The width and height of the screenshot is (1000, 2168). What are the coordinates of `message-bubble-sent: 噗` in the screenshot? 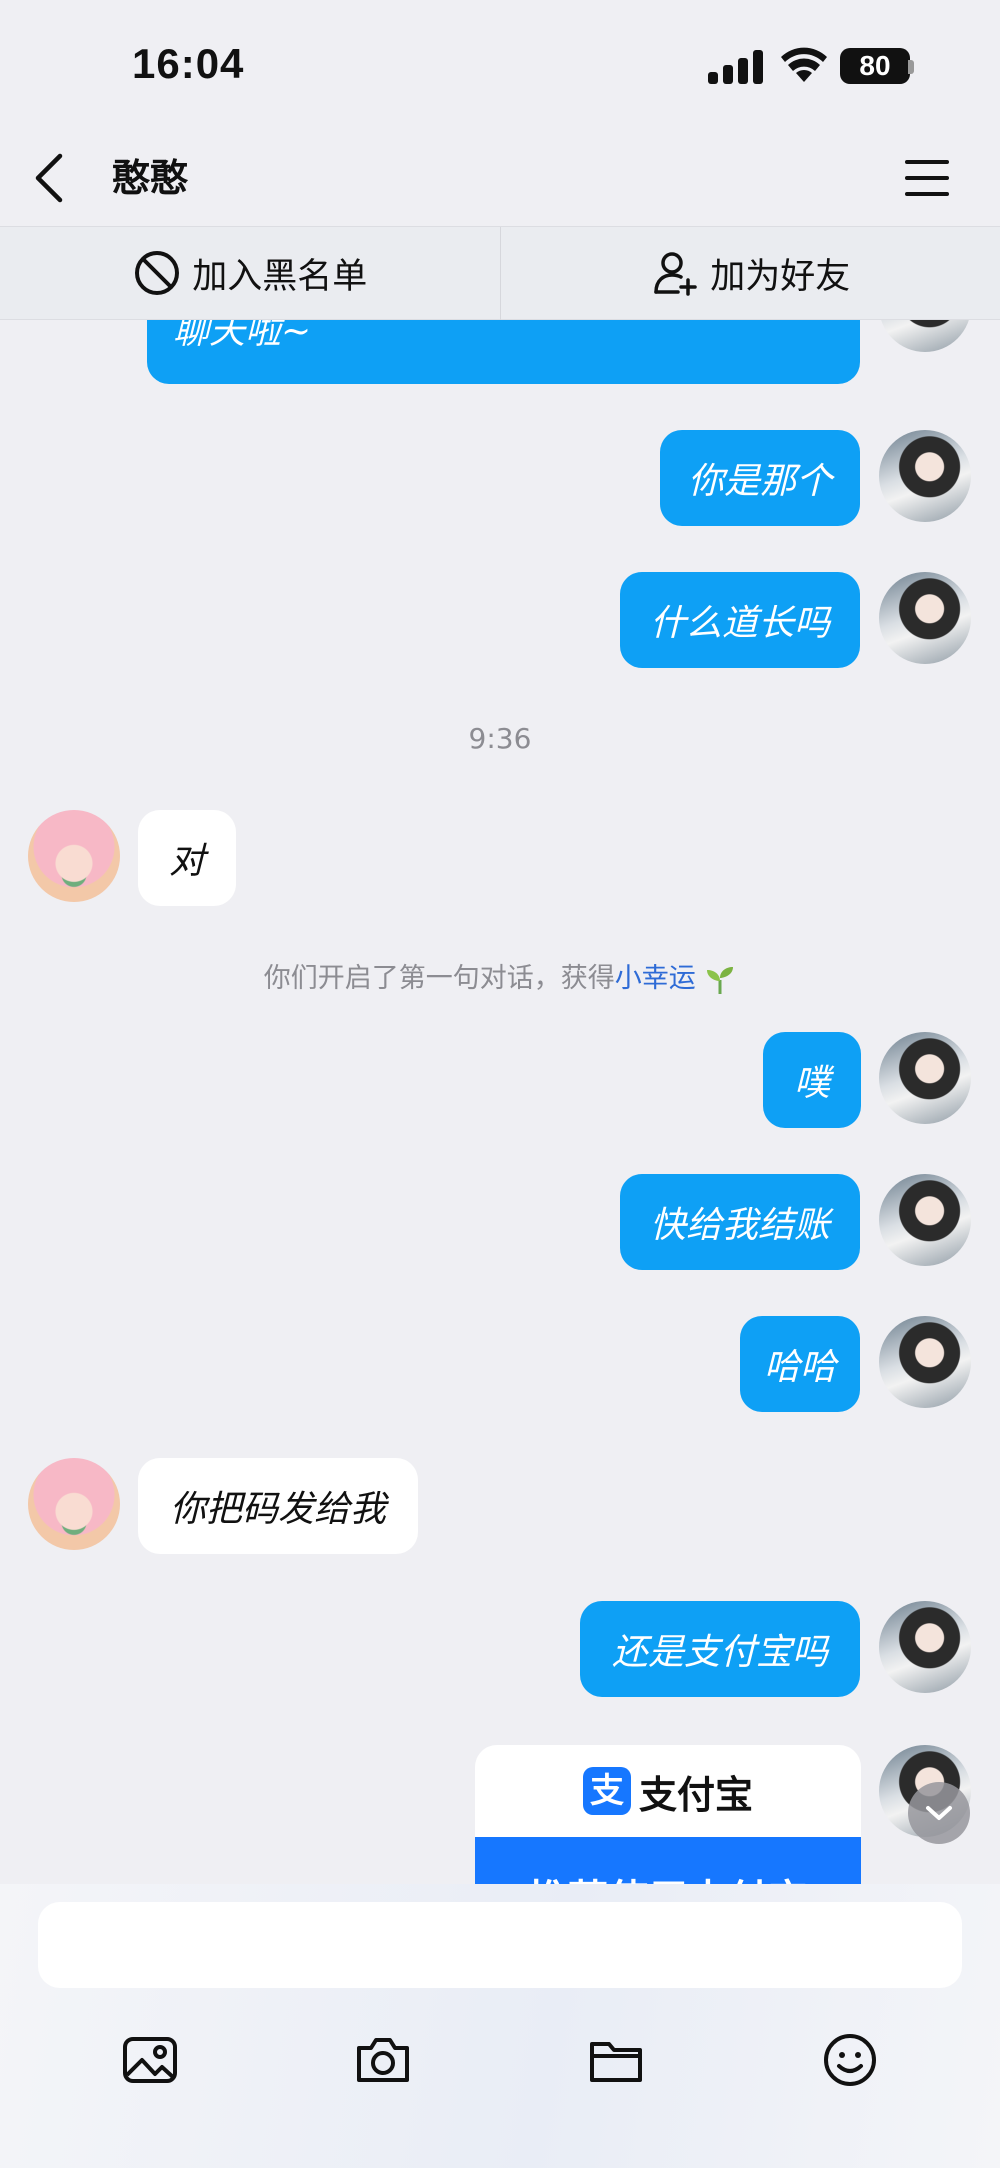 It's located at (812, 1080).